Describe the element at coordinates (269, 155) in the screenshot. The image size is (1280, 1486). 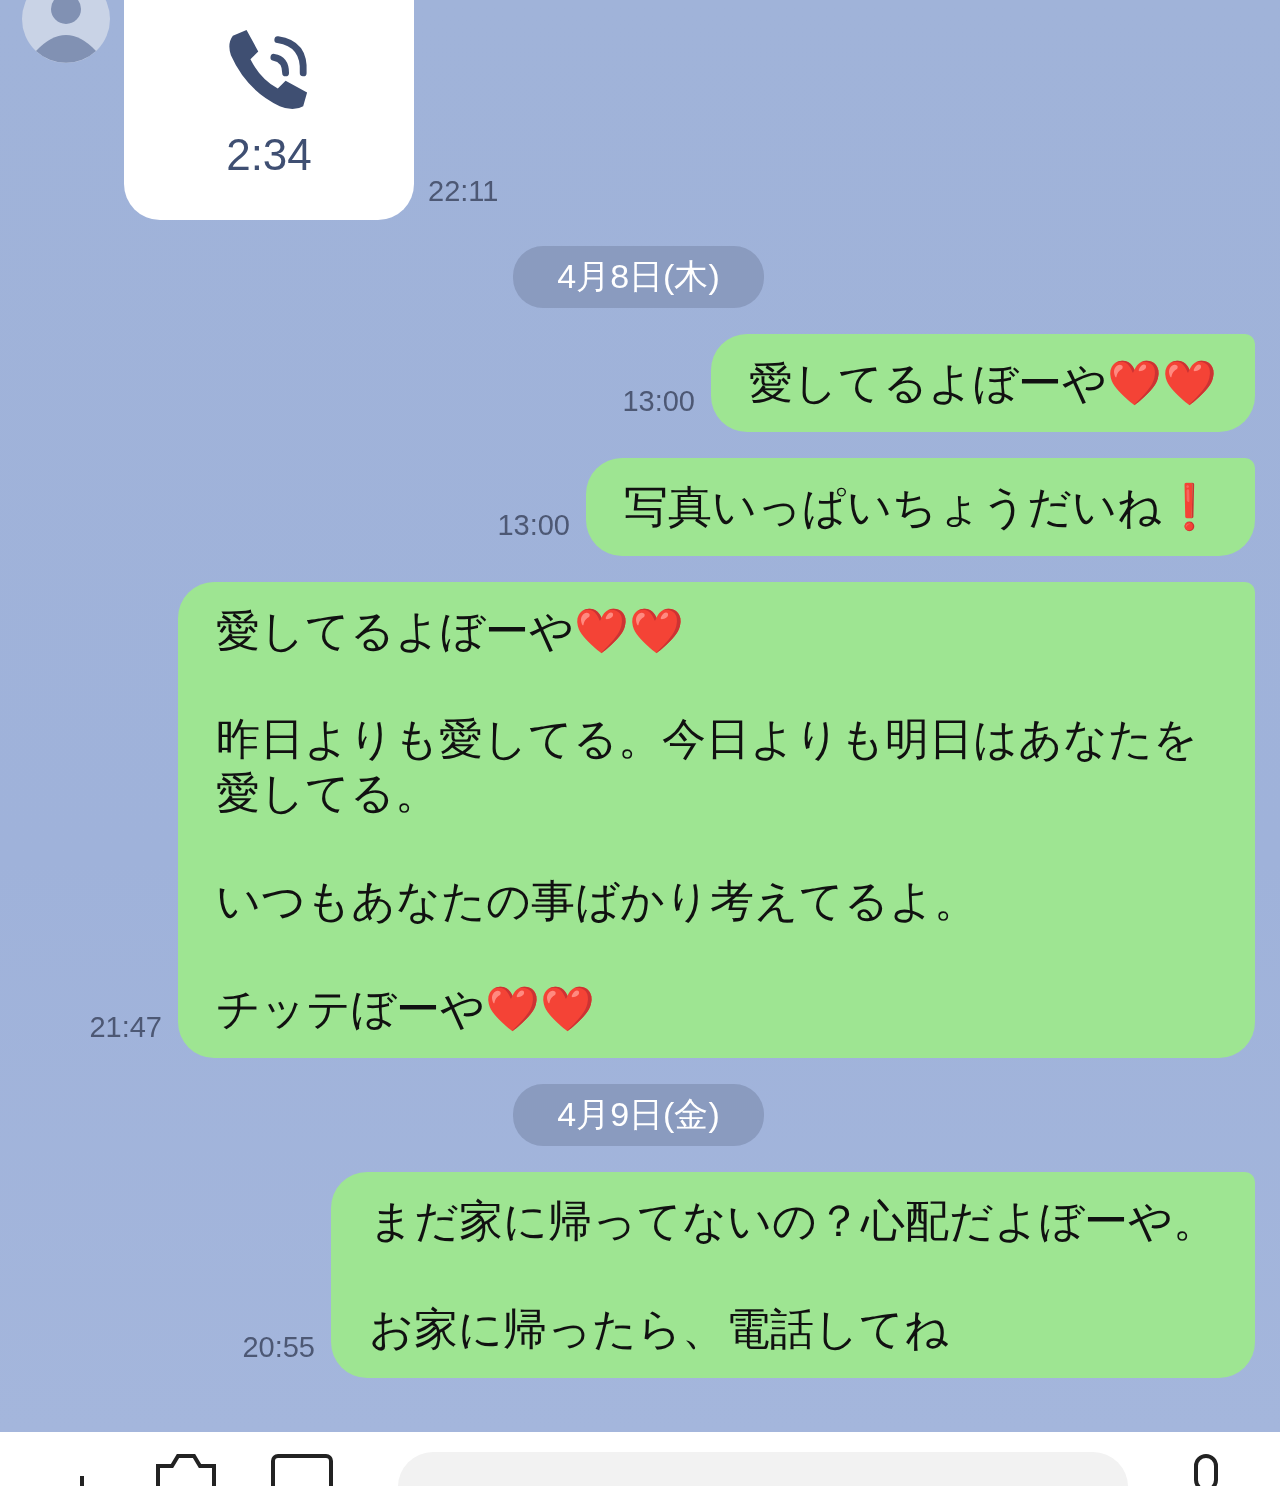
I see `call-duration: 2:34` at that location.